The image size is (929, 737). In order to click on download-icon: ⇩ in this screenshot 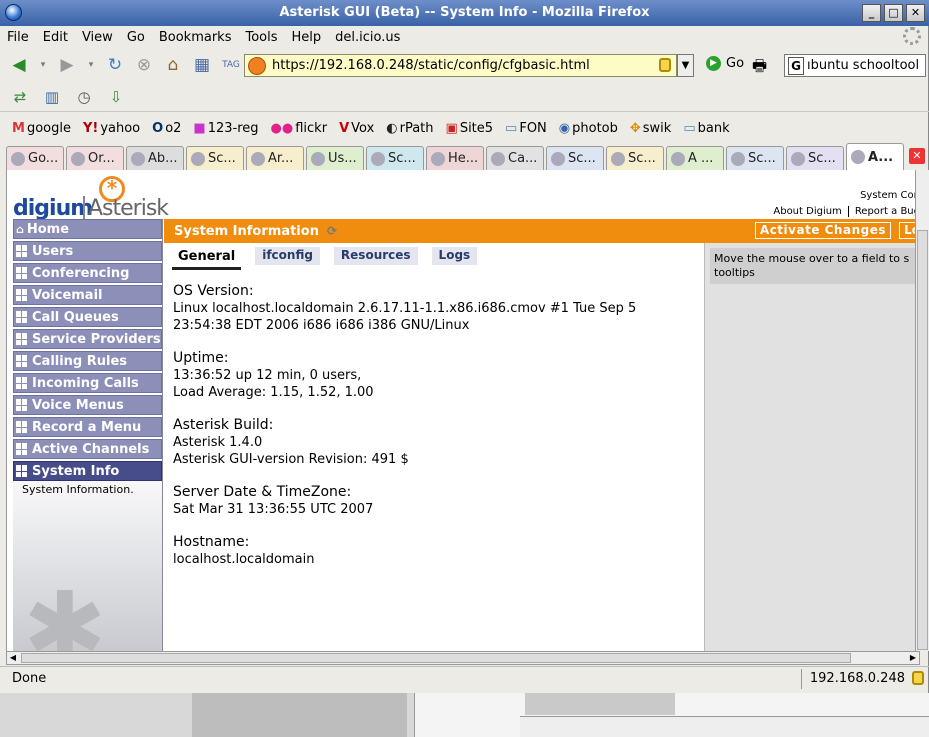, I will do `click(116, 97)`.